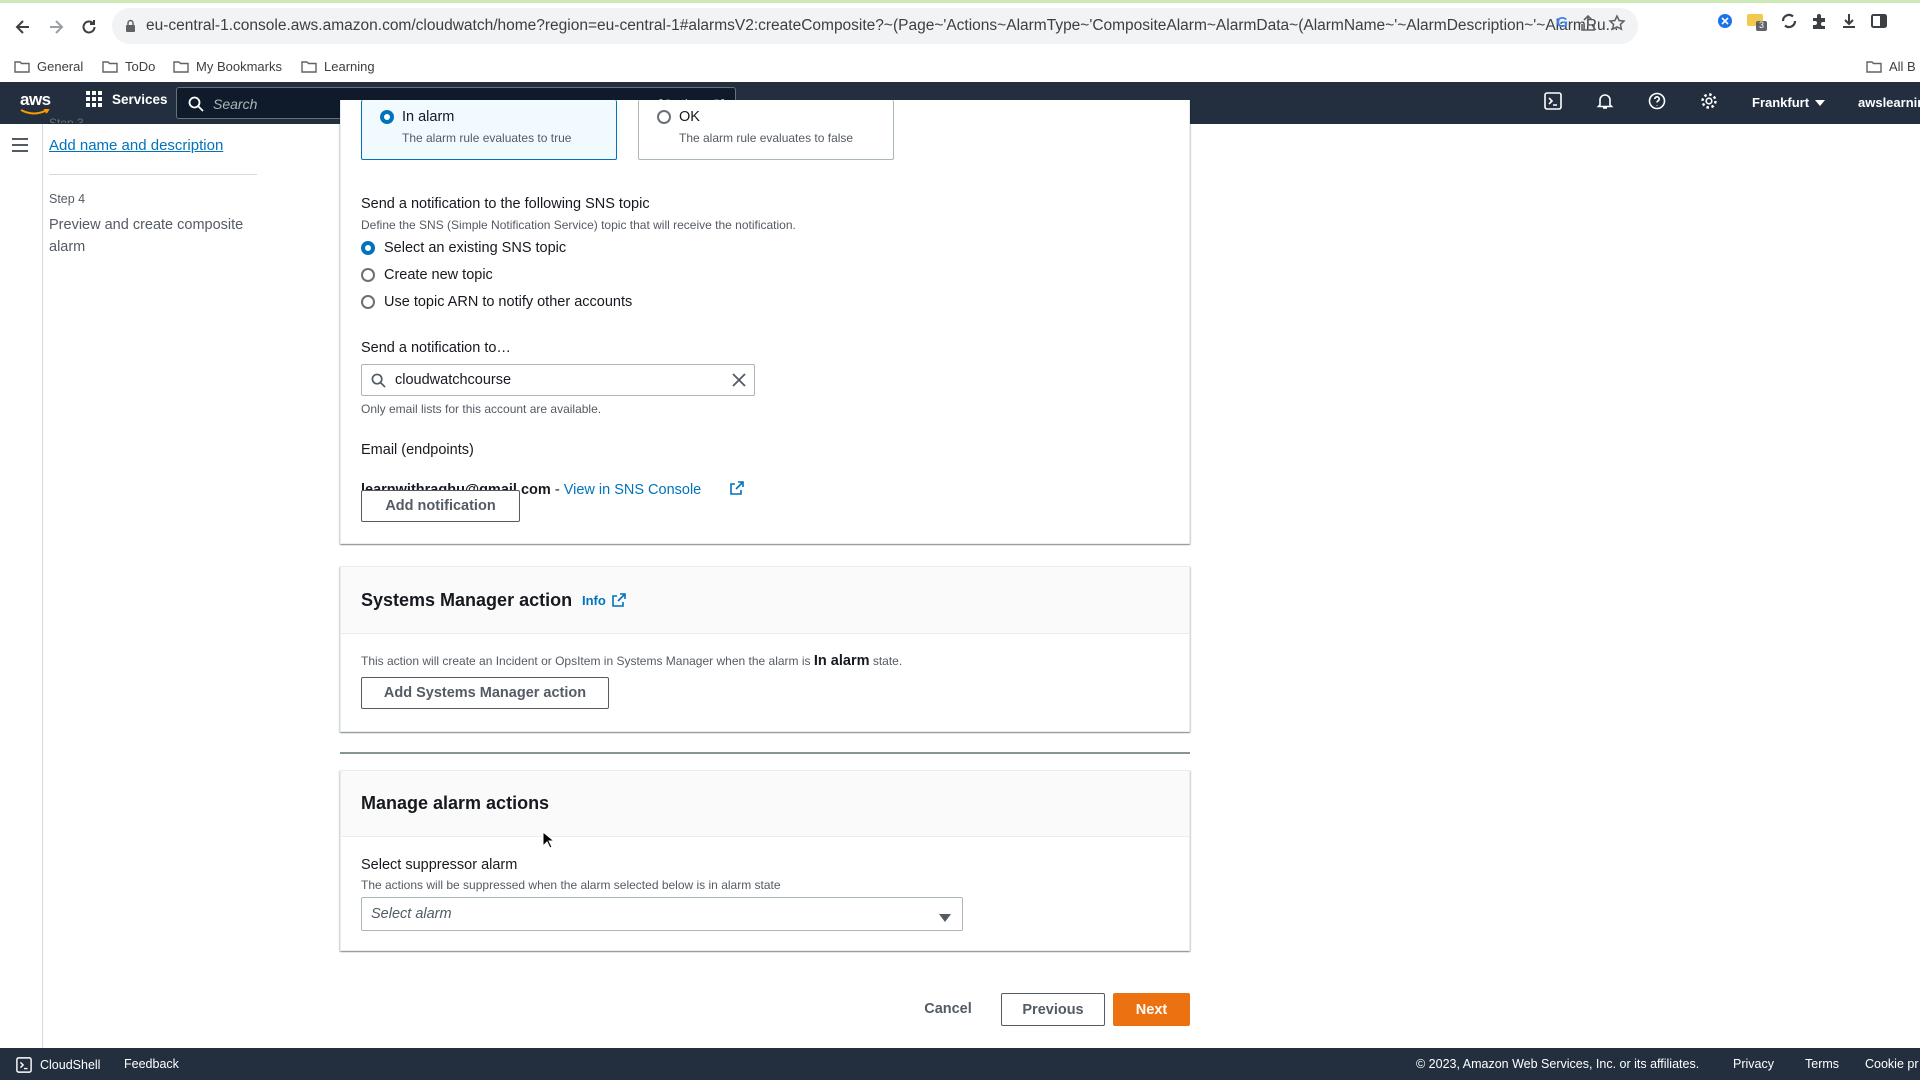  I want to click on step-3-link: Add name and description, so click(136, 145).